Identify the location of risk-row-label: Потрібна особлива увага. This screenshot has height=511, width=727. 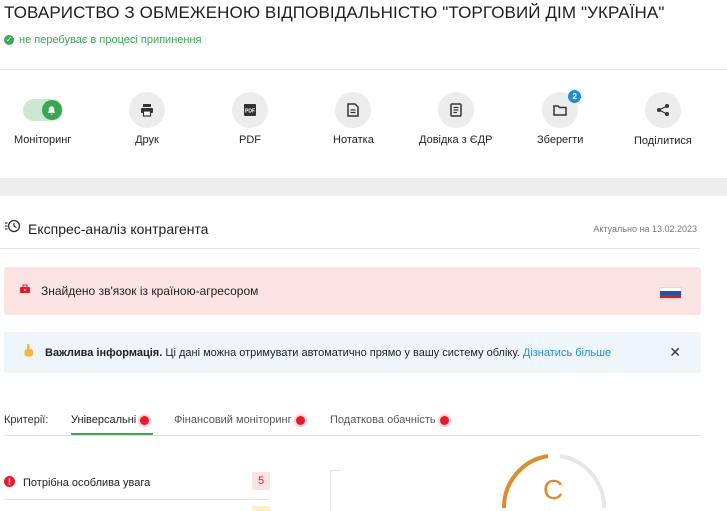
(87, 483).